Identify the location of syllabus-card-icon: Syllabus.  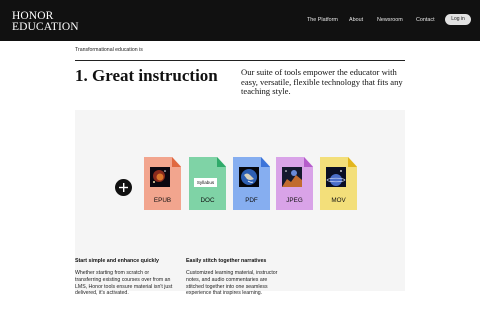
(205, 182).